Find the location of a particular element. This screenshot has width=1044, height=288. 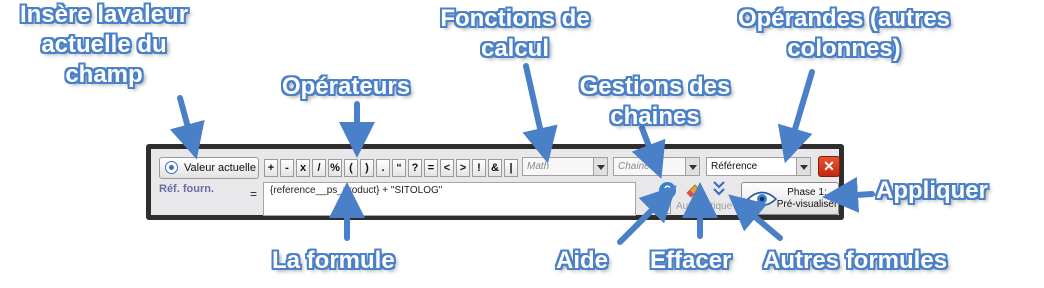

arrow-operandes is located at coordinates (796, 116).